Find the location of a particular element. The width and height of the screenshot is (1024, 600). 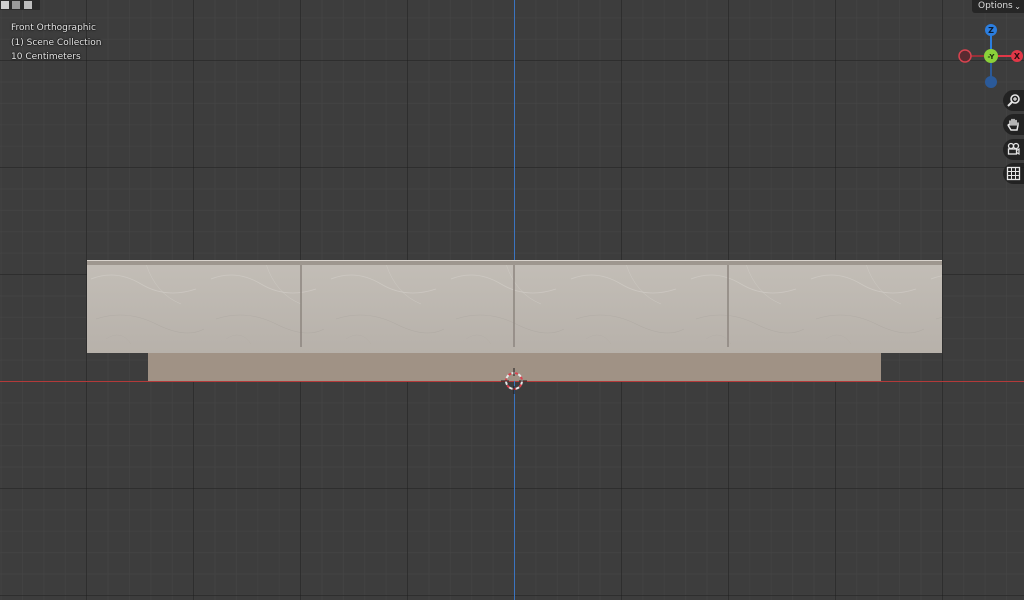

gizmo-x-handle: X is located at coordinates (1017, 56).